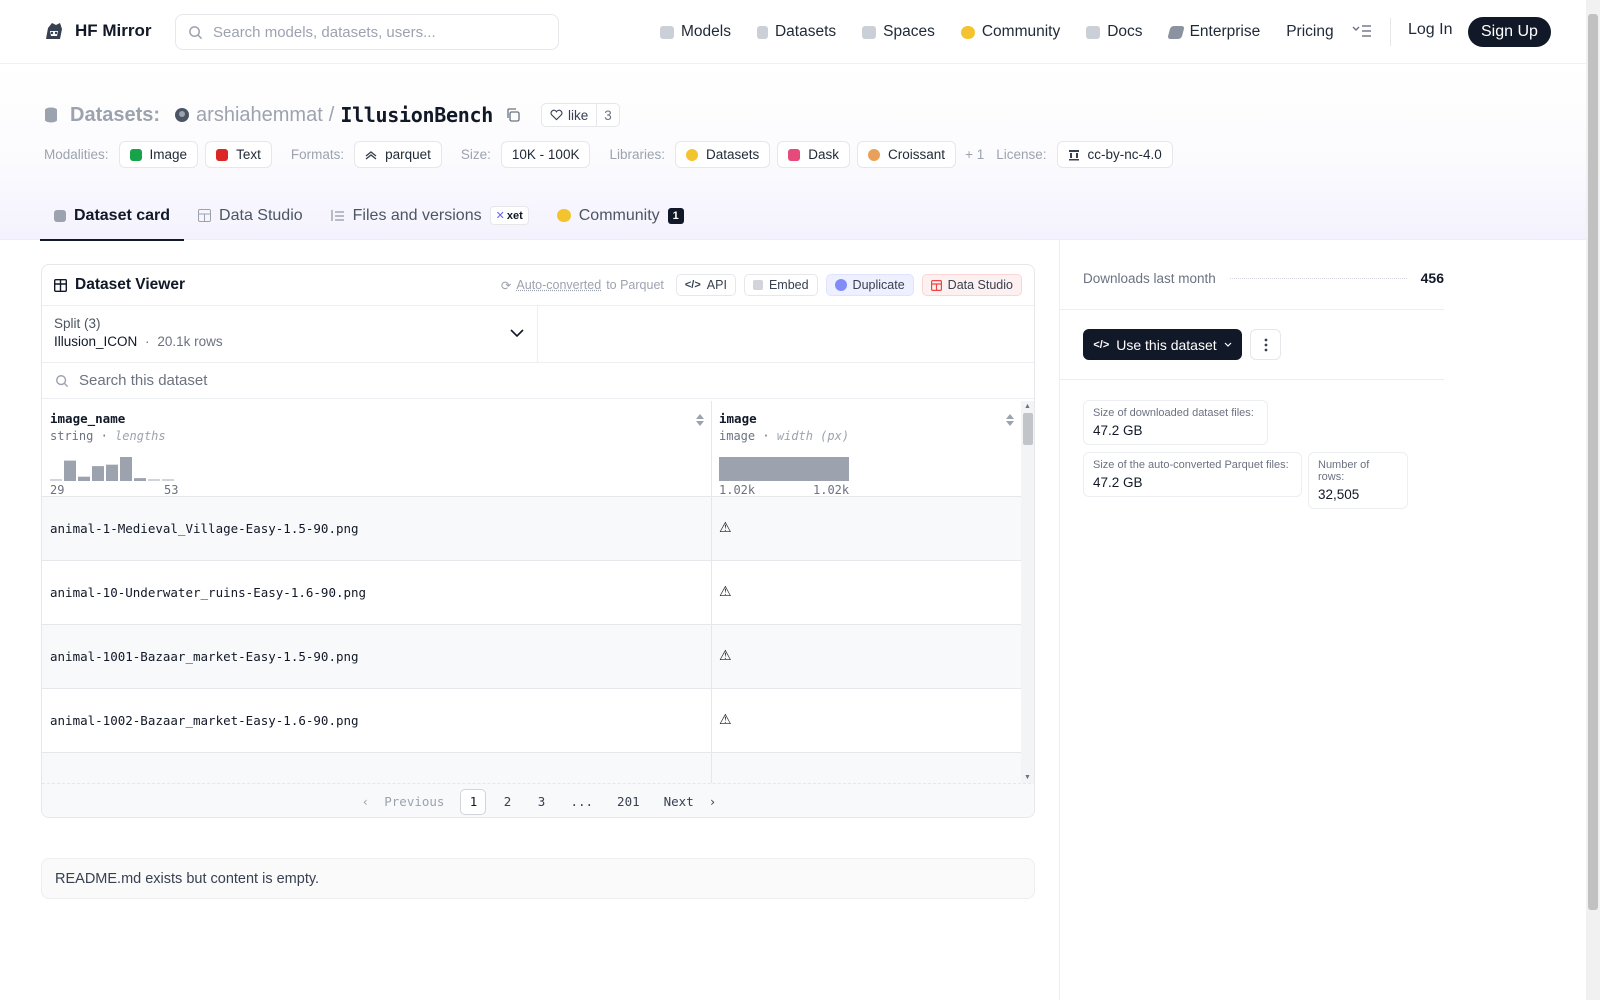  I want to click on split-selector: Split (3) Illusion_ICON · 20.1k rows, so click(290, 334).